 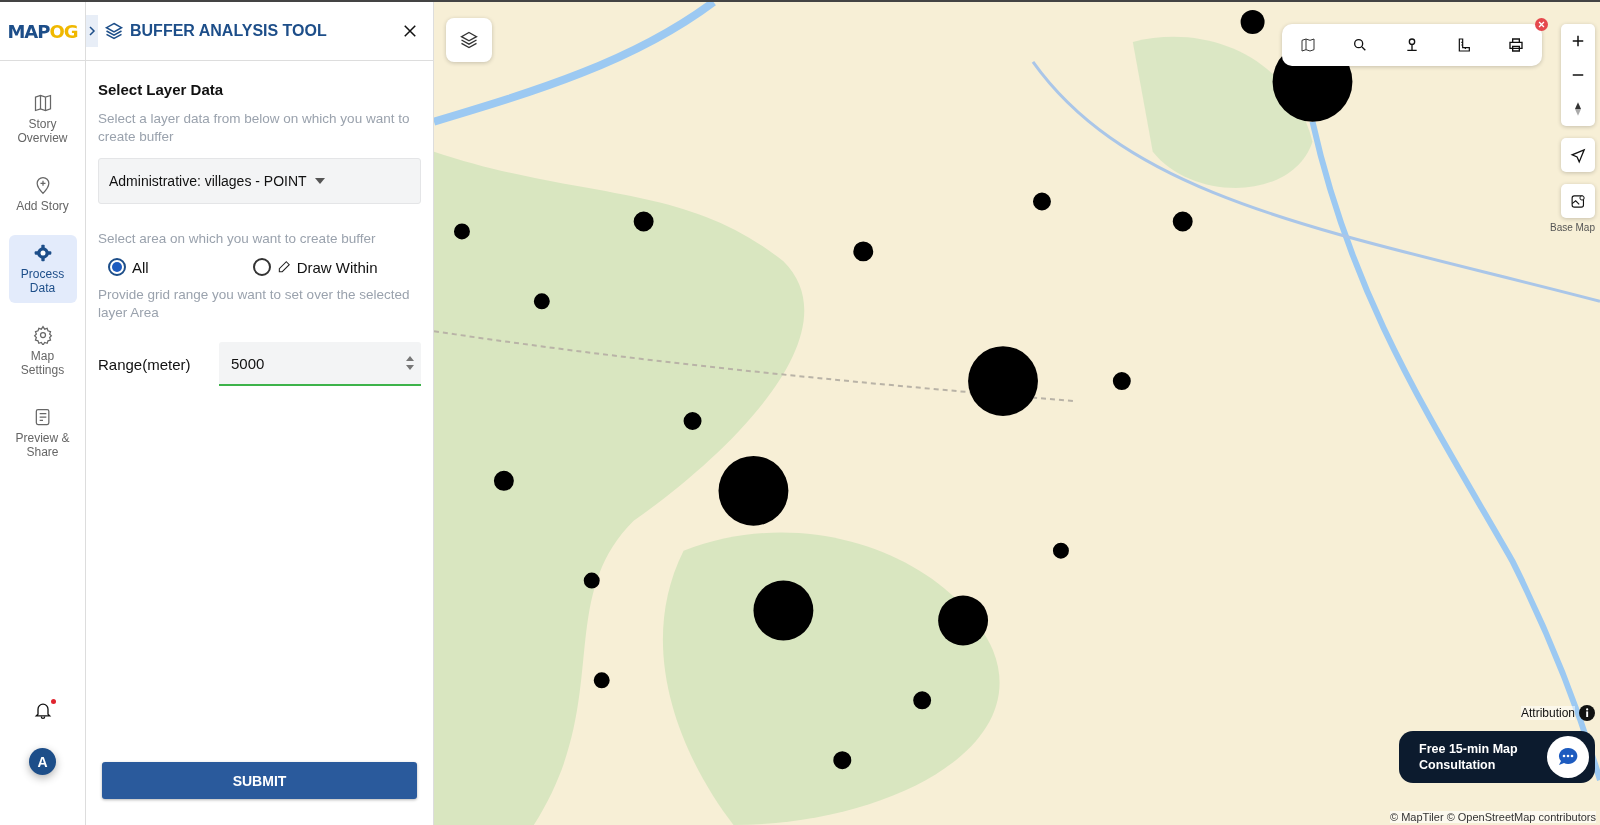 I want to click on hint-text: Select a layer data from below on which you want to create buffer, so click(x=254, y=128).